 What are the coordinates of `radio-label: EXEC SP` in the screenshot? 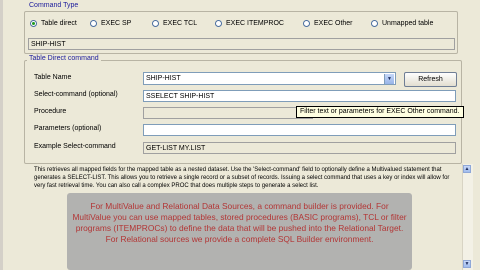 It's located at (116, 23).